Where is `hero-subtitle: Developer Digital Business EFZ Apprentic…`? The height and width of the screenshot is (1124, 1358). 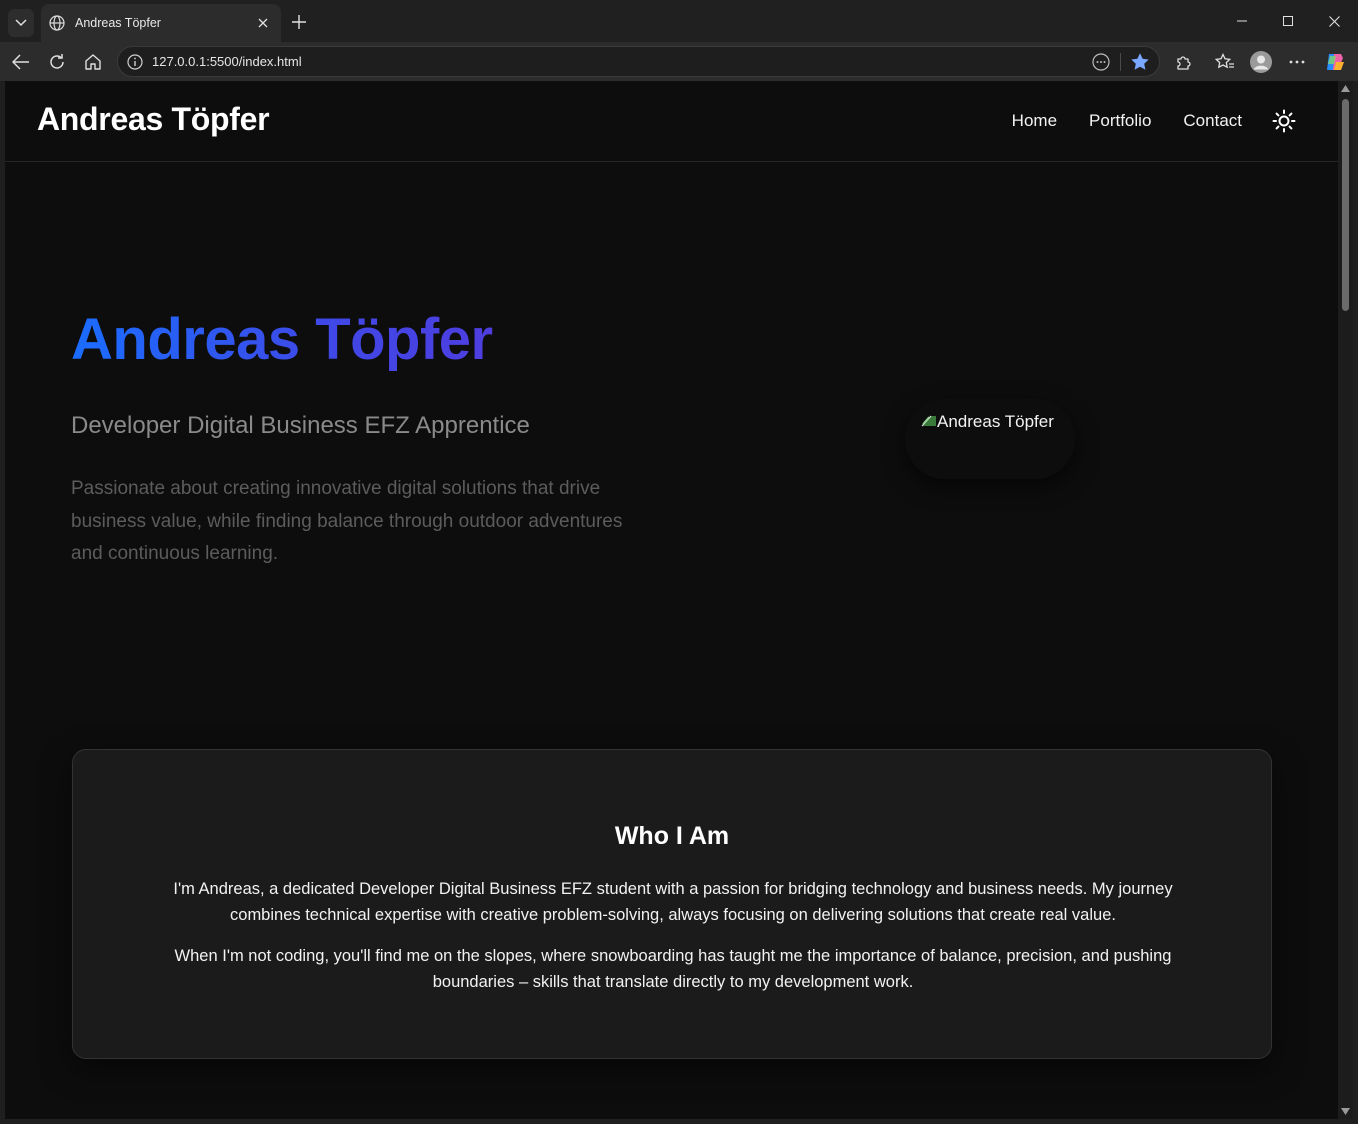 hero-subtitle: Developer Digital Business EFZ Apprentic… is located at coordinates (300, 425).